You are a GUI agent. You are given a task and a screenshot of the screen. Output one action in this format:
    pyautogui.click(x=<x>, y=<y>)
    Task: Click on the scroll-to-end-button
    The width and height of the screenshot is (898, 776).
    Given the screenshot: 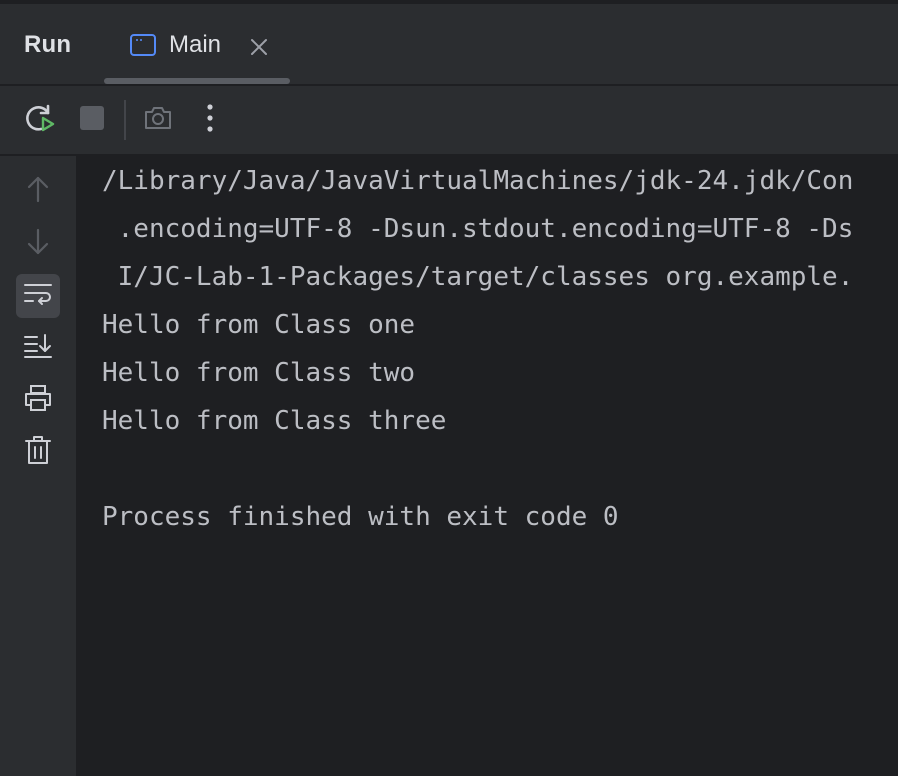 What is the action you would take?
    pyautogui.click(x=38, y=348)
    